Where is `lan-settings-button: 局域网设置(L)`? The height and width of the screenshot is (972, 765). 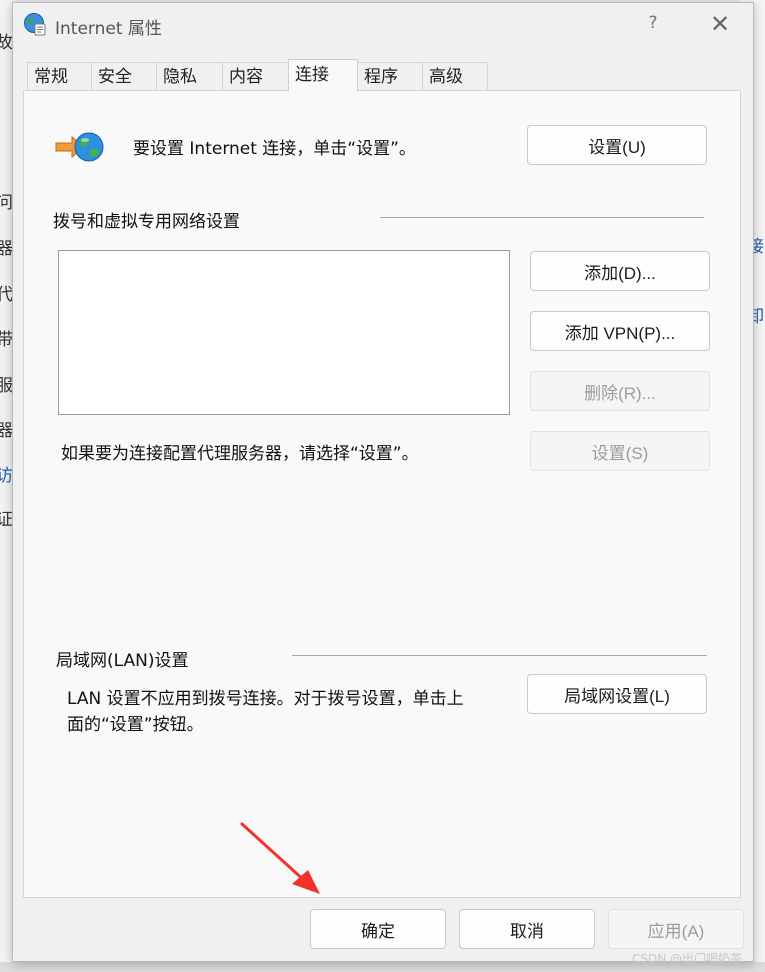 lan-settings-button: 局域网设置(L) is located at coordinates (617, 694).